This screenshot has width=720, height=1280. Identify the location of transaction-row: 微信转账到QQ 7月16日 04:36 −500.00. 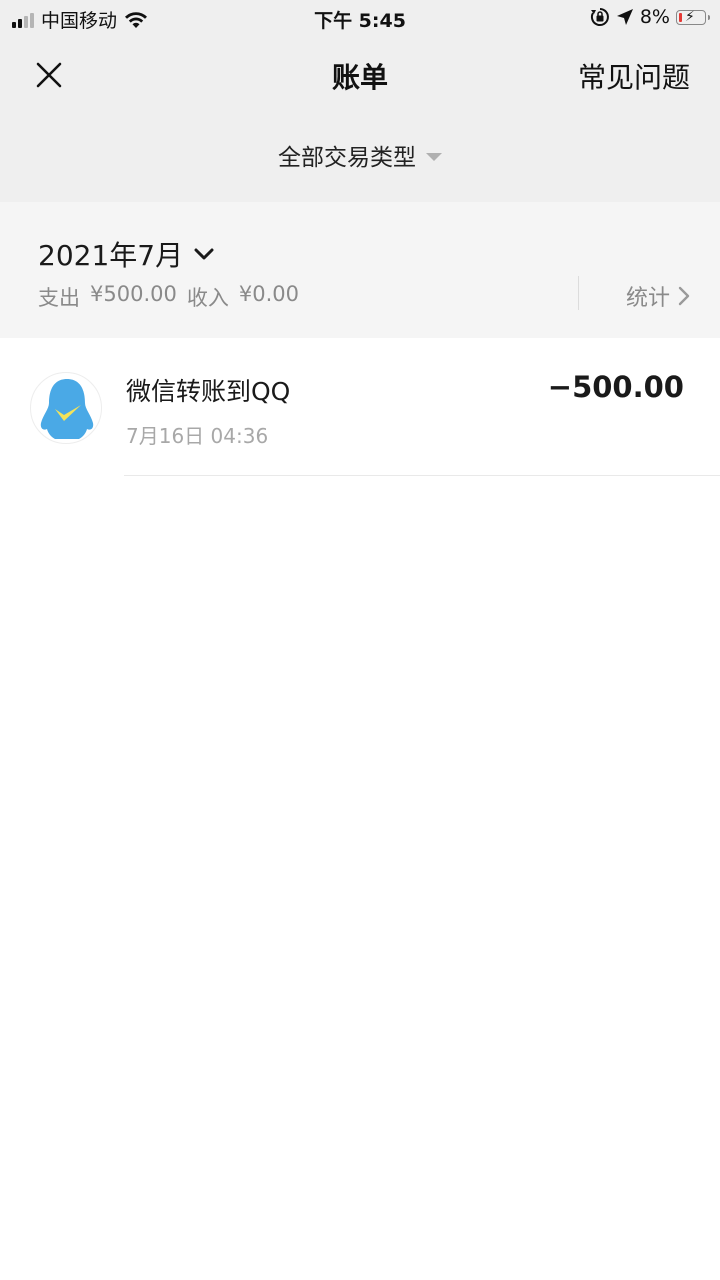
(360, 408).